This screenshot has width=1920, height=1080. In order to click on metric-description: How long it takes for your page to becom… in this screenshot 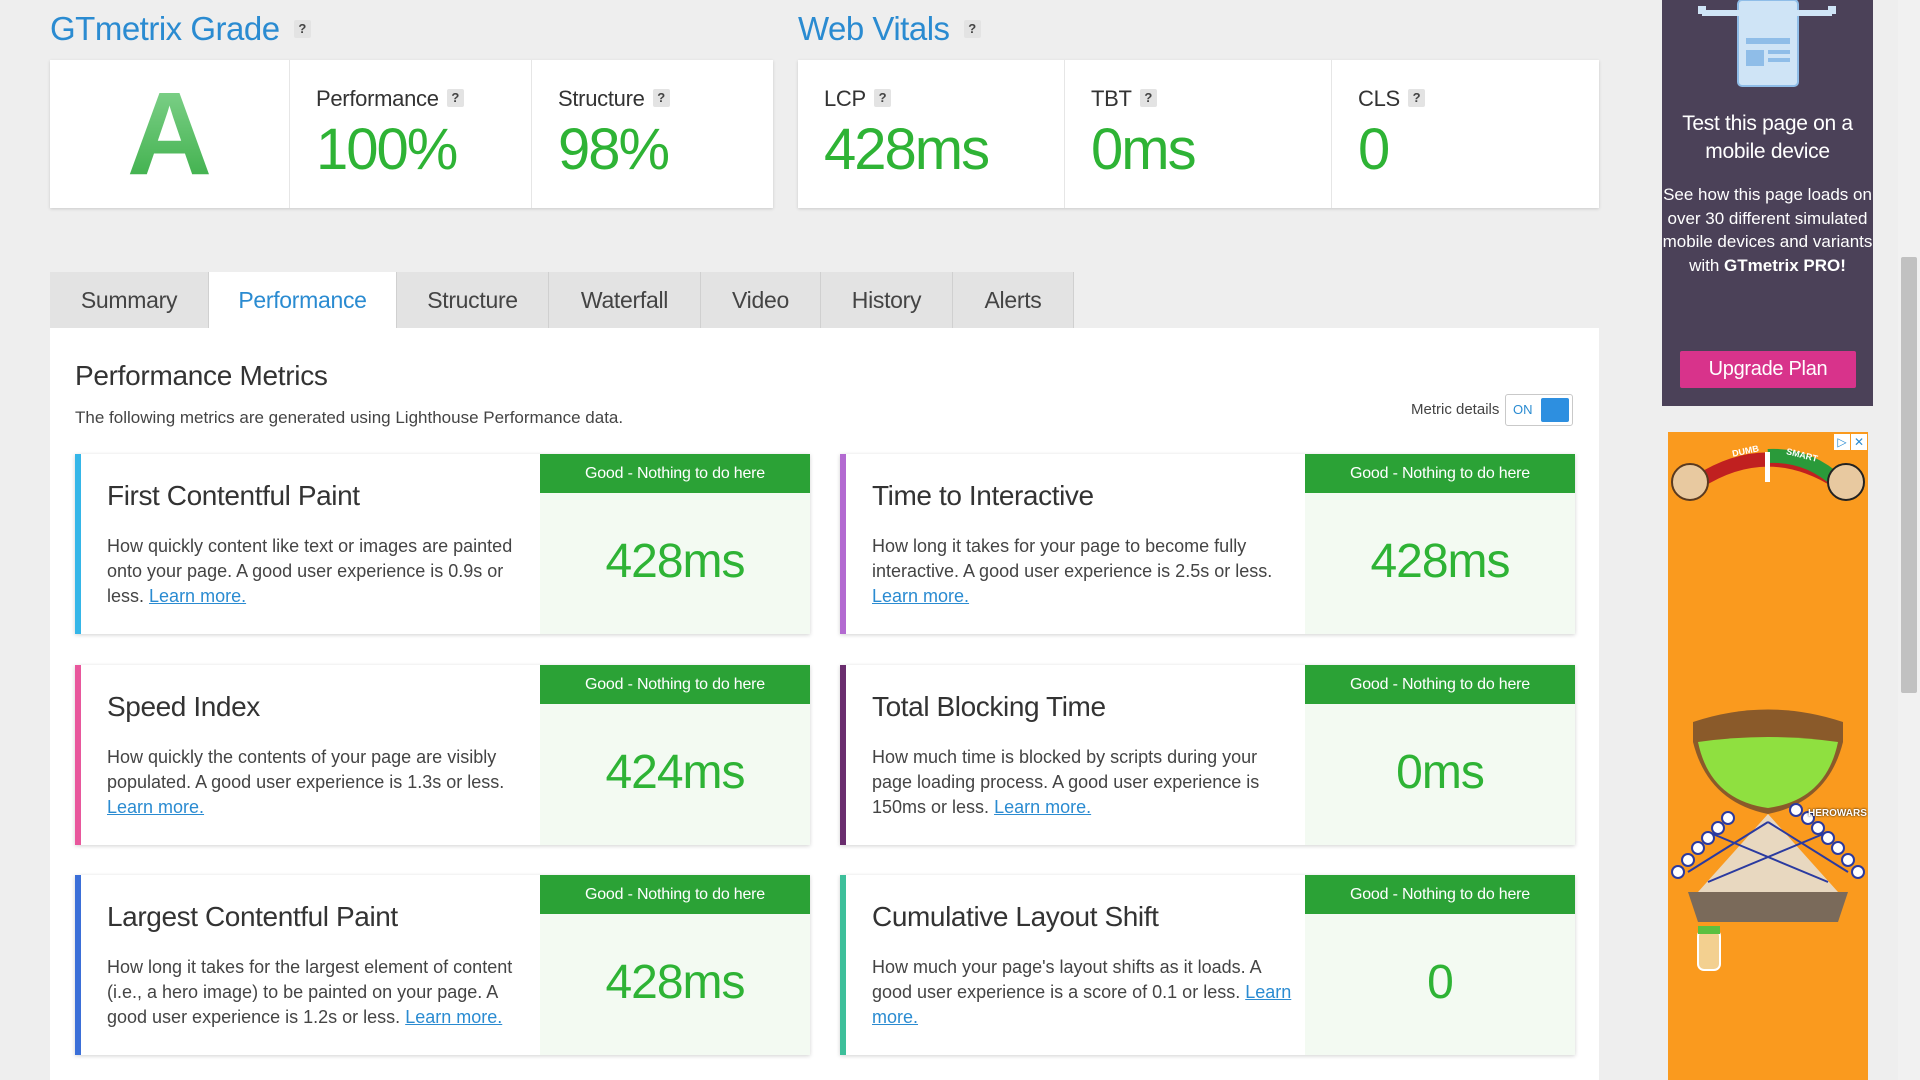, I will do `click(1087, 571)`.